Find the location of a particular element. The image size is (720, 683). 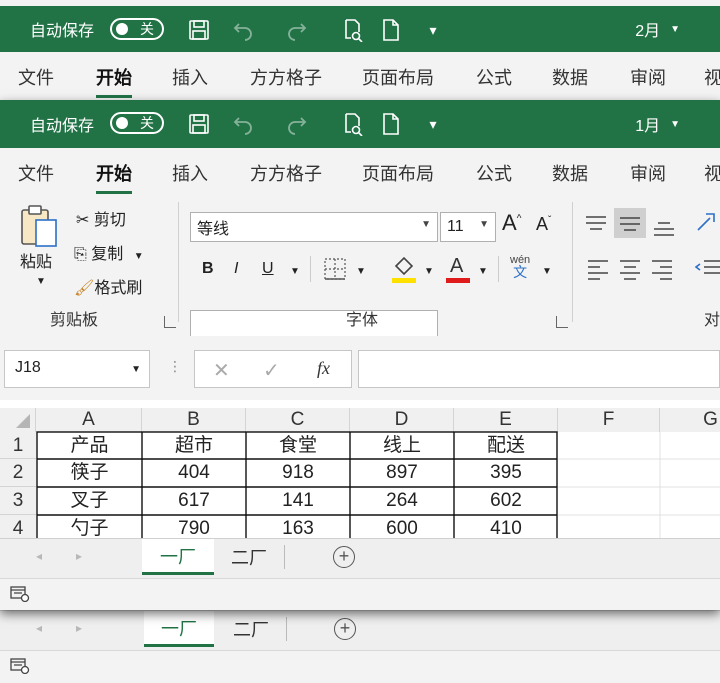

cell-d2: 897 is located at coordinates (402, 473).